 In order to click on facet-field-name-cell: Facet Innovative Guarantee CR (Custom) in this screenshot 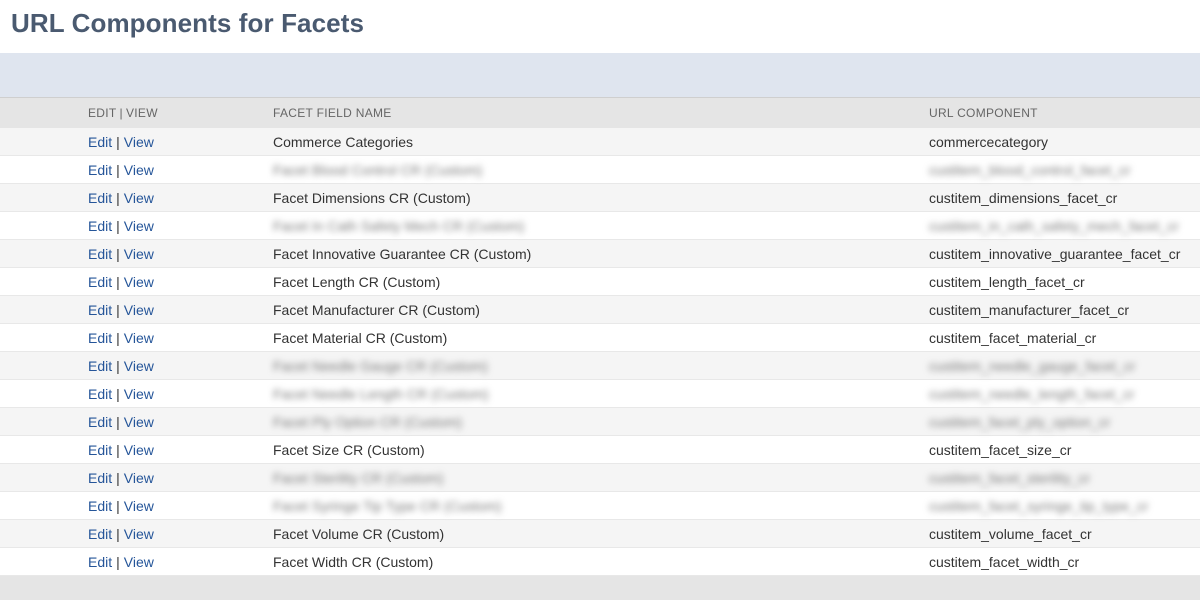, I will do `click(402, 253)`.